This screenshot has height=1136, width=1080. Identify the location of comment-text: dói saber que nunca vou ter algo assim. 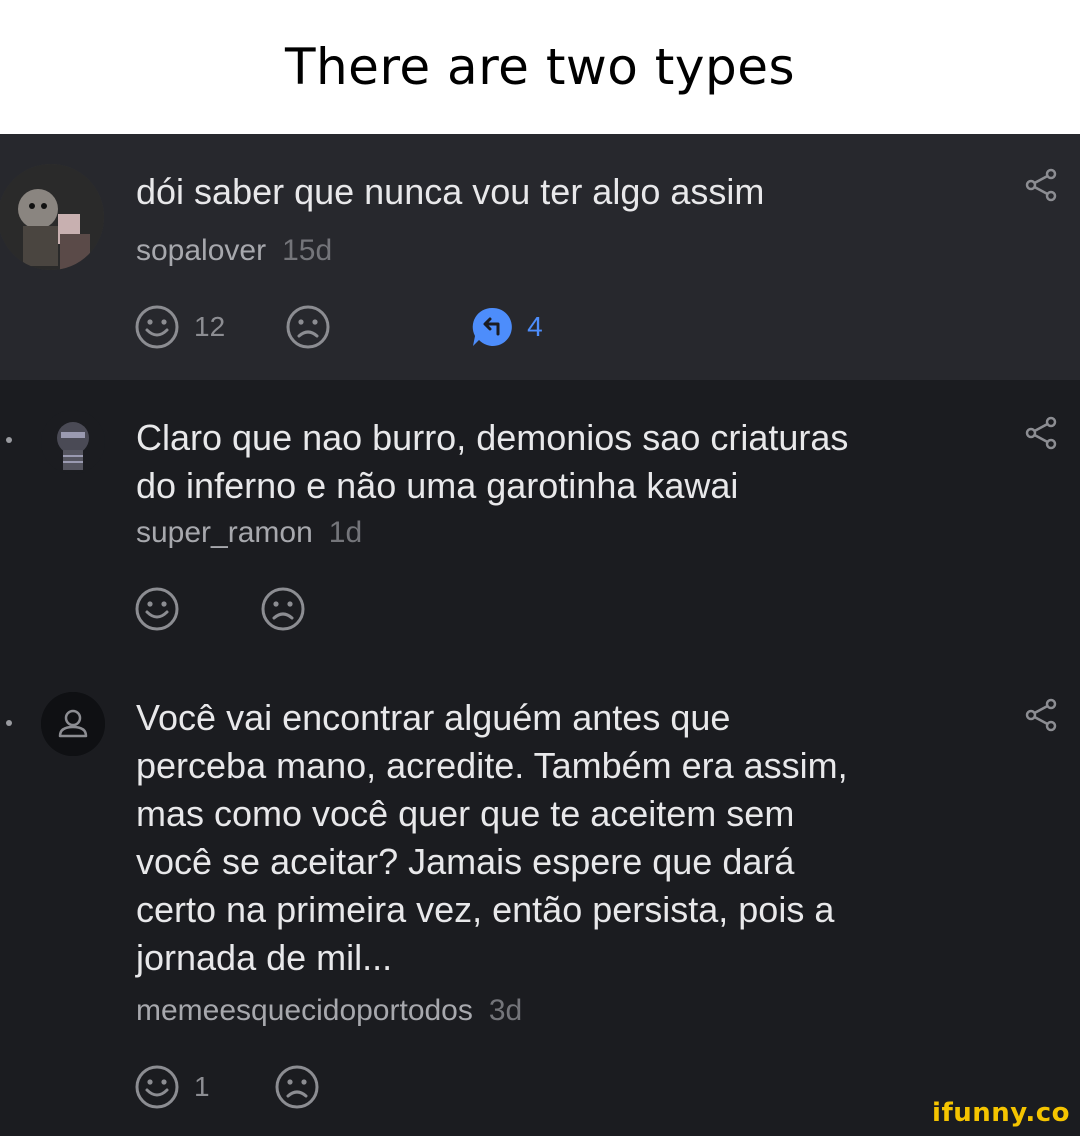
(450, 191).